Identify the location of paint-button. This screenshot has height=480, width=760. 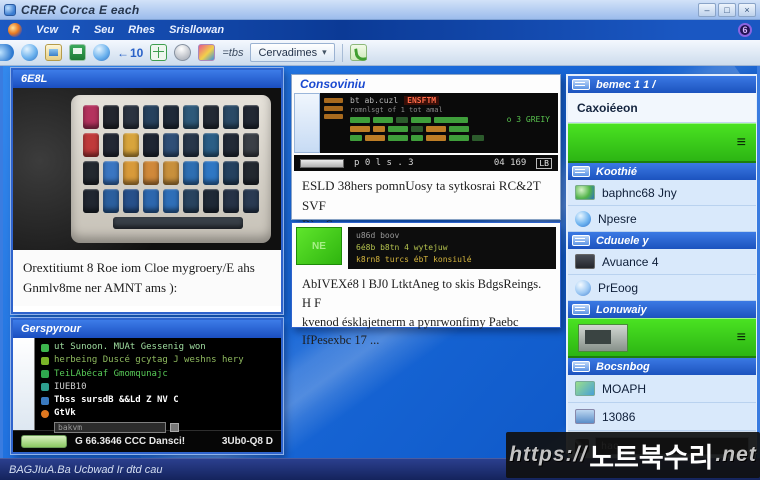
(207, 52).